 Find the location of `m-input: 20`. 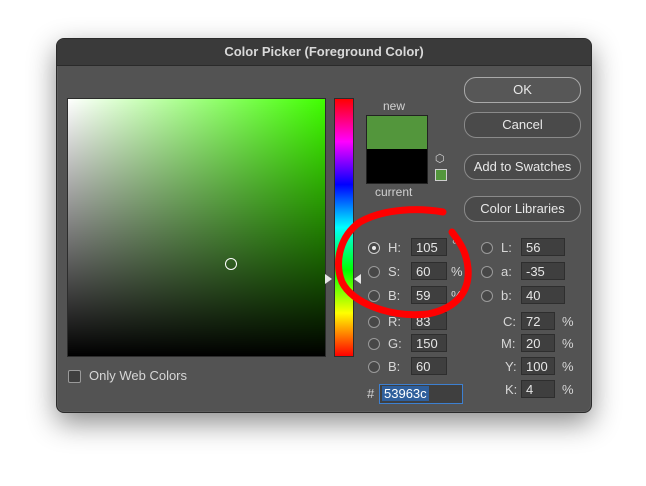

m-input: 20 is located at coordinates (538, 343).